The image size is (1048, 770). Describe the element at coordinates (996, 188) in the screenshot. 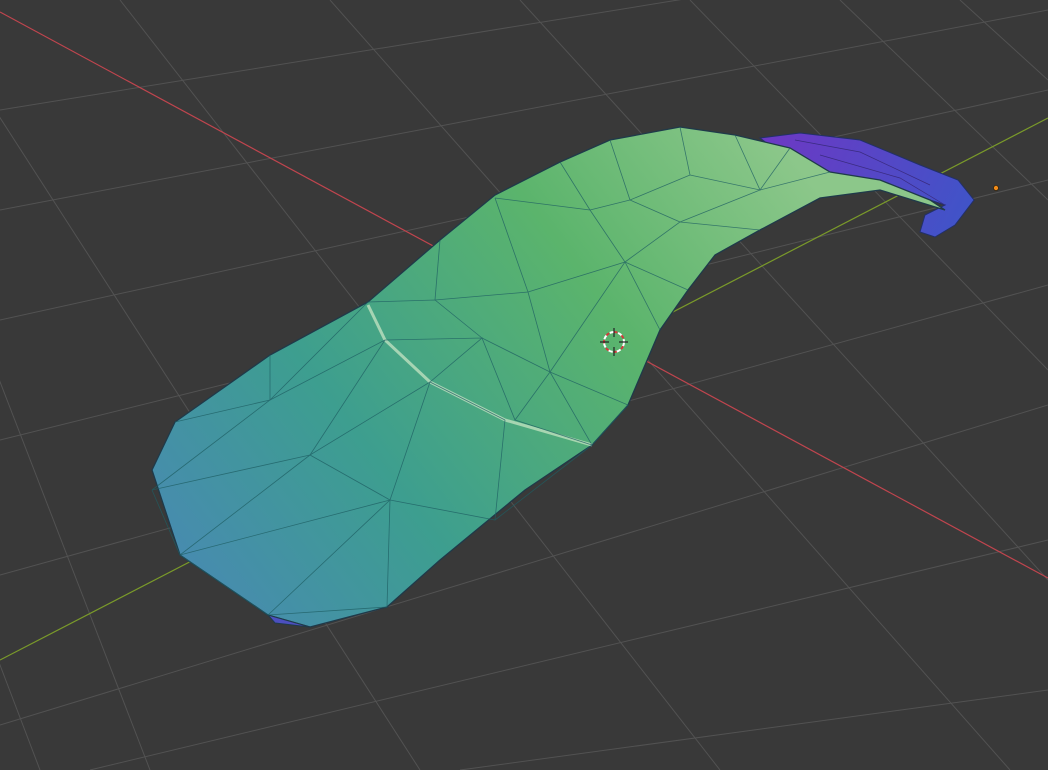

I see `object-origin-marker` at that location.